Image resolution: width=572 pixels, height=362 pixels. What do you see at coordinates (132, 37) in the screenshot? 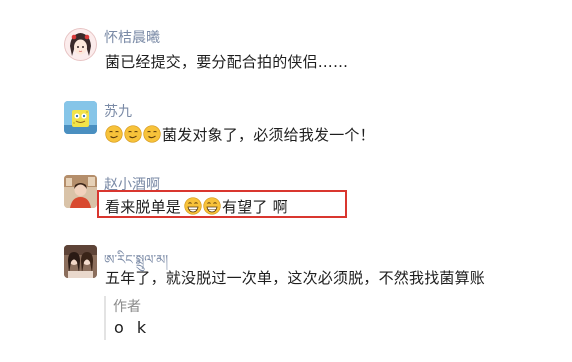
I see `commenter-name: 怀桔晨曦` at bounding box center [132, 37].